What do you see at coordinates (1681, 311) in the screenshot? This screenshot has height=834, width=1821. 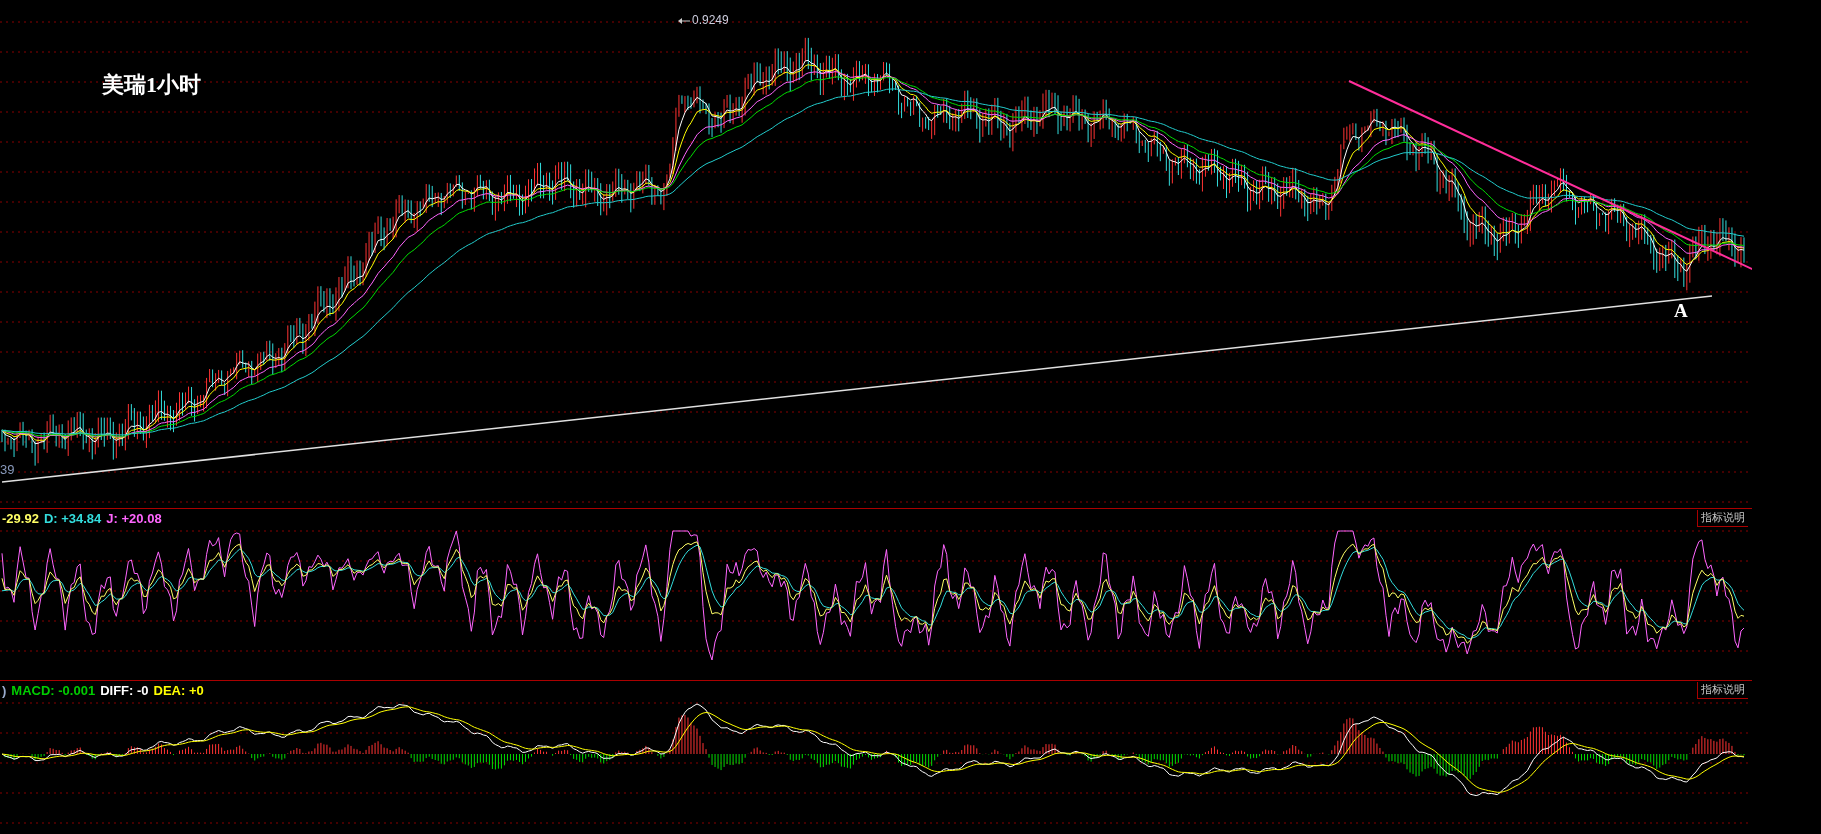 I see `point-label: A` at bounding box center [1681, 311].